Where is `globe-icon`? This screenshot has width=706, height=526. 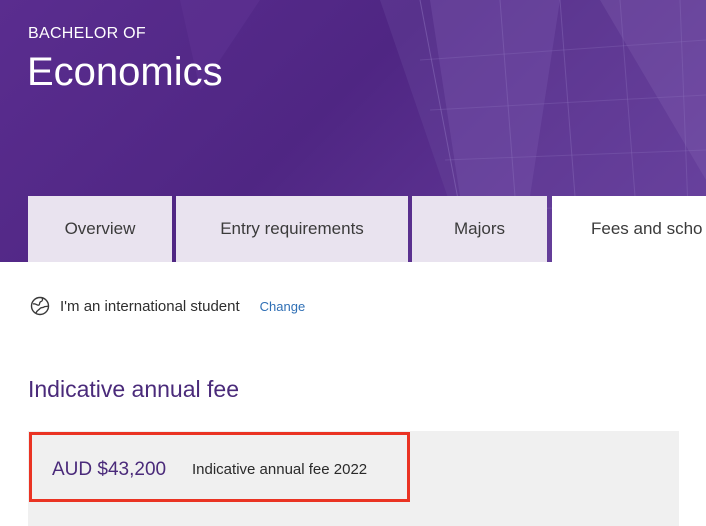
globe-icon is located at coordinates (40, 306).